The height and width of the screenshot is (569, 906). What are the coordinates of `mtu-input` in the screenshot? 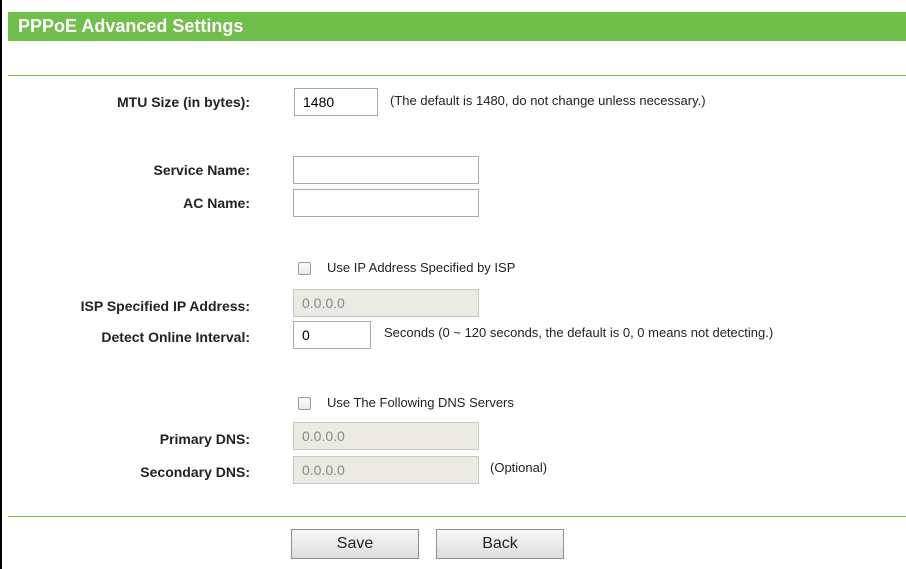 It's located at (336, 102).